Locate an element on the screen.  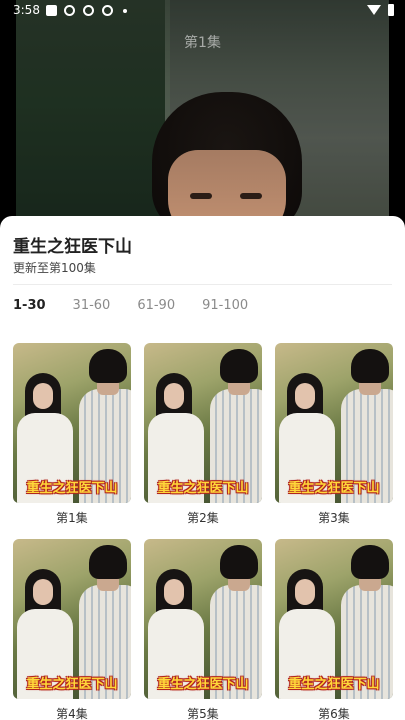
status-bar: 3:58 is located at coordinates (202, 11).